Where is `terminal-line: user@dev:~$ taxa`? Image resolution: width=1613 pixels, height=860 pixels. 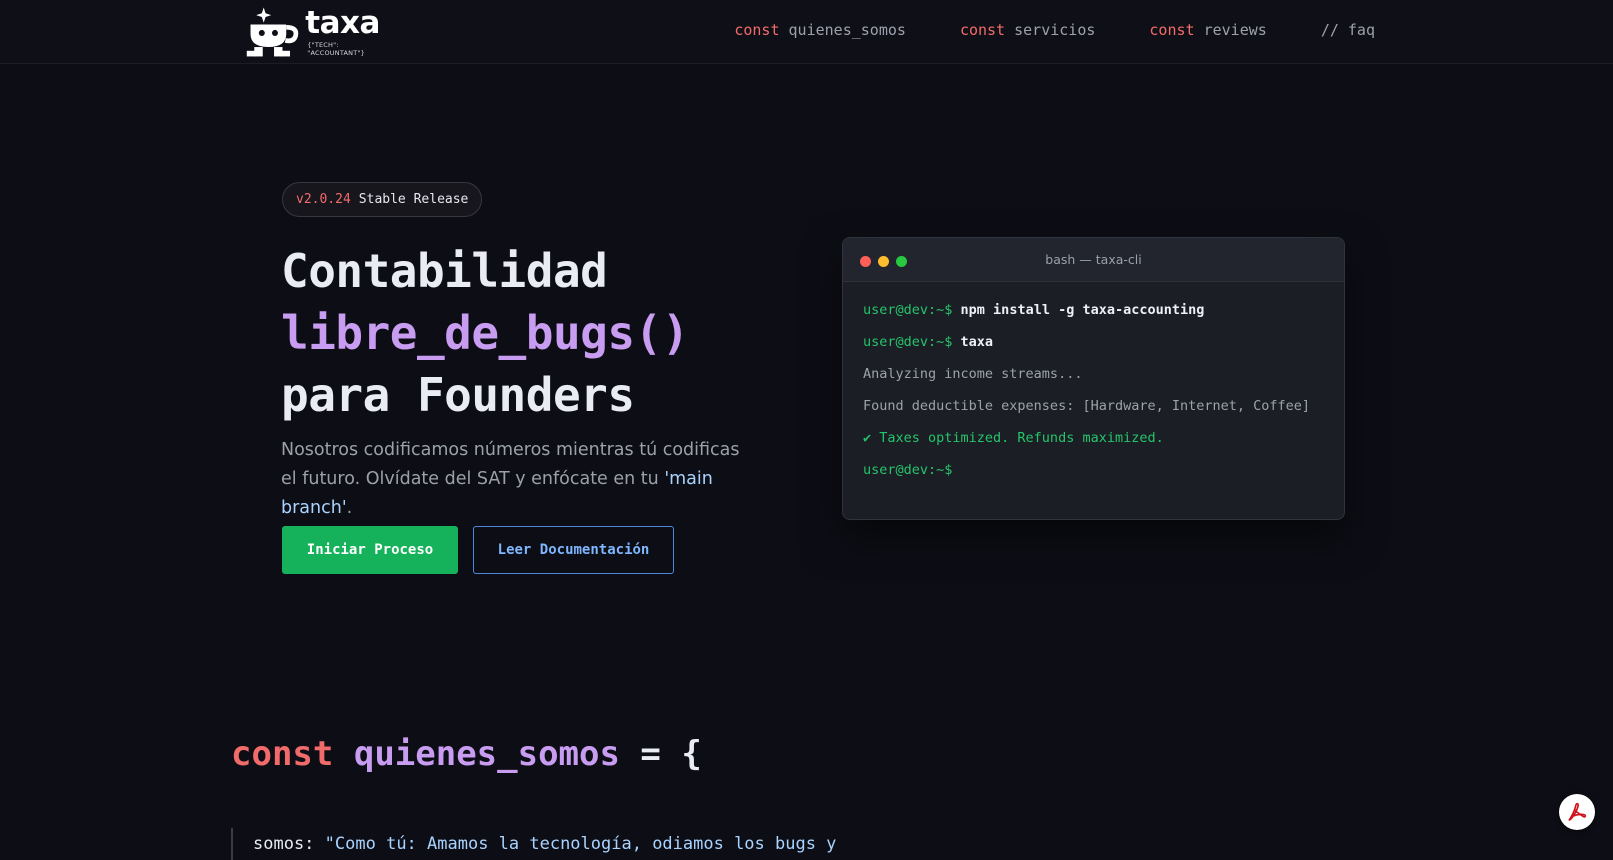 terminal-line: user@dev:~$ taxa is located at coordinates (1103, 348).